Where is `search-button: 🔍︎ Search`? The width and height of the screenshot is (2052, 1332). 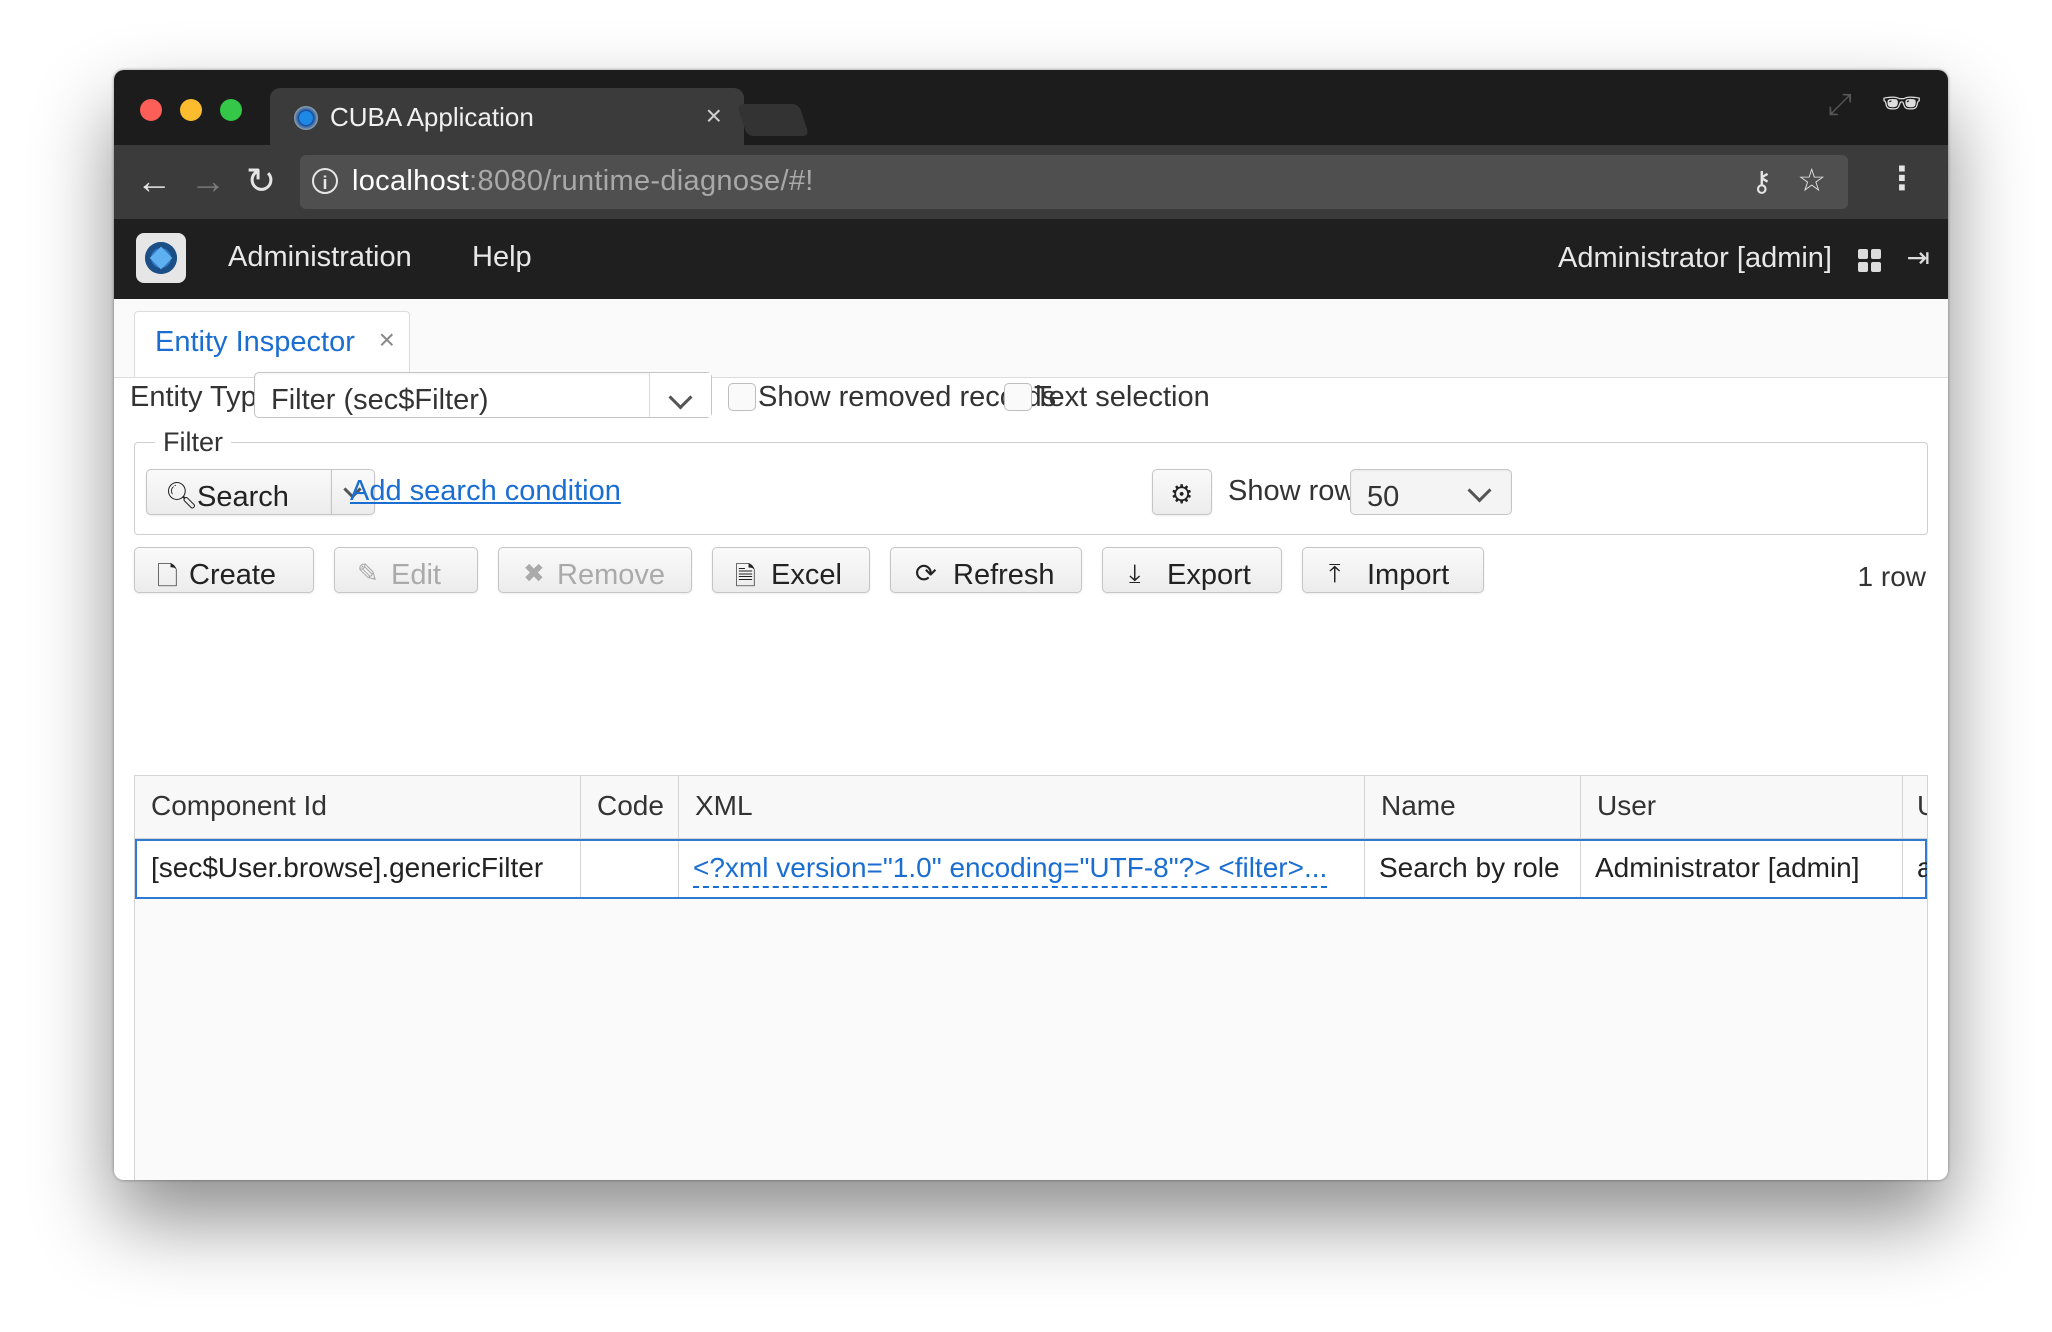 search-button: 🔍︎ Search is located at coordinates (239, 492).